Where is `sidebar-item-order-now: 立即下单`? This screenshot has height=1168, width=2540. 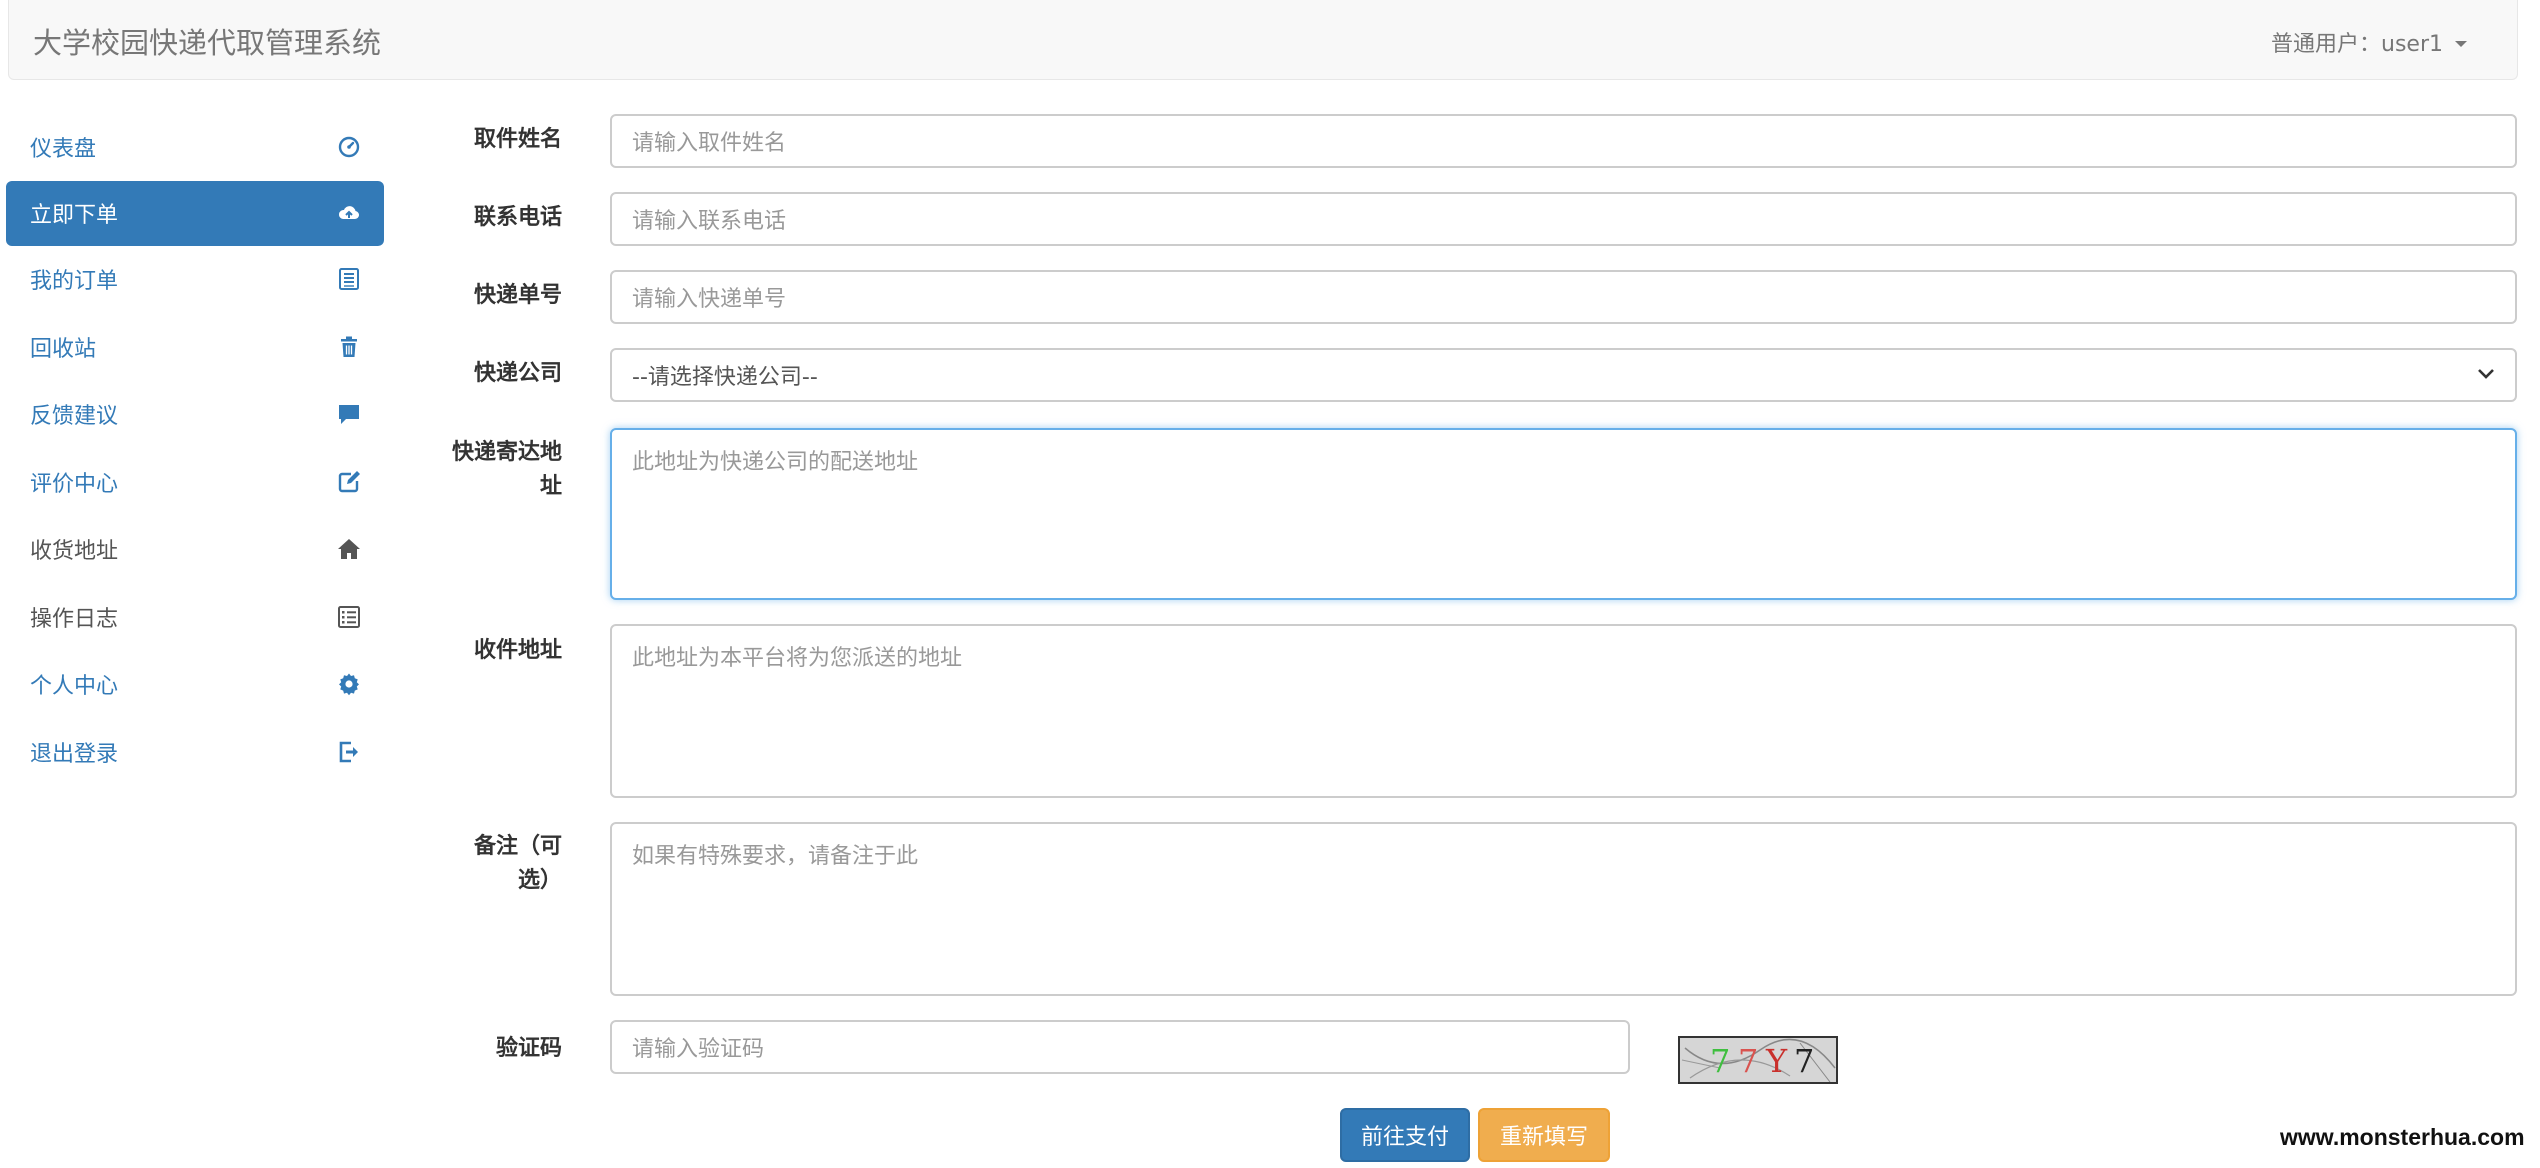 sidebar-item-order-now: 立即下单 is located at coordinates (195, 213).